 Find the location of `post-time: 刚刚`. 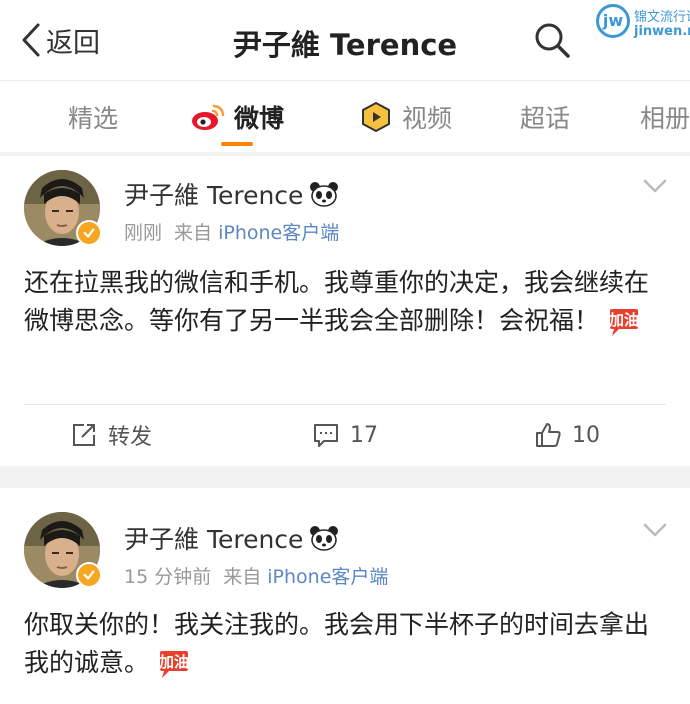

post-time: 刚刚 is located at coordinates (143, 233).